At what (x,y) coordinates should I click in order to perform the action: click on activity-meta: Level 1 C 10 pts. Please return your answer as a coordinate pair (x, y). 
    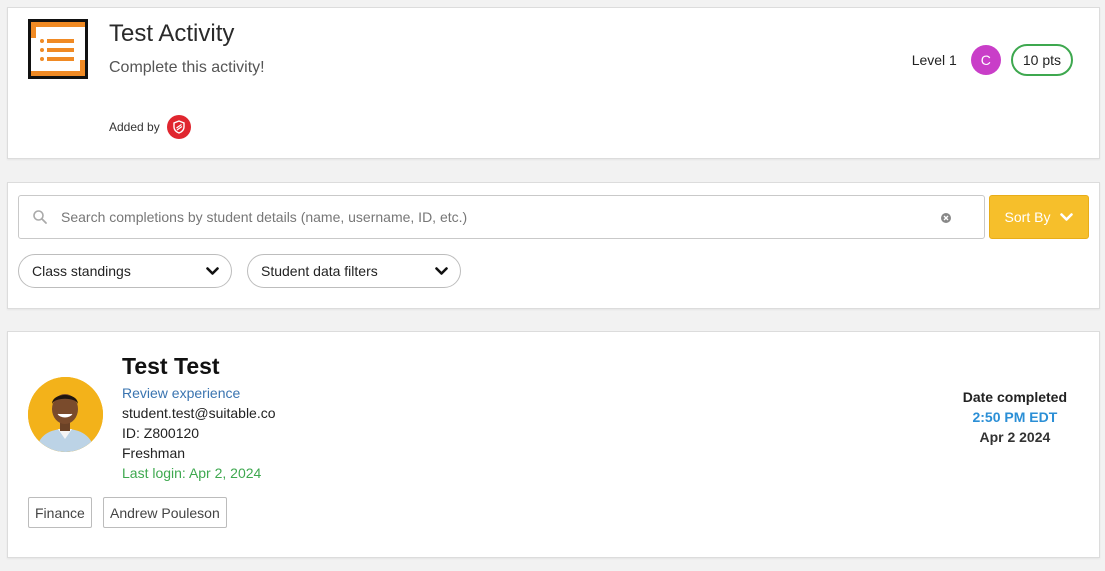
    Looking at the image, I should click on (992, 60).